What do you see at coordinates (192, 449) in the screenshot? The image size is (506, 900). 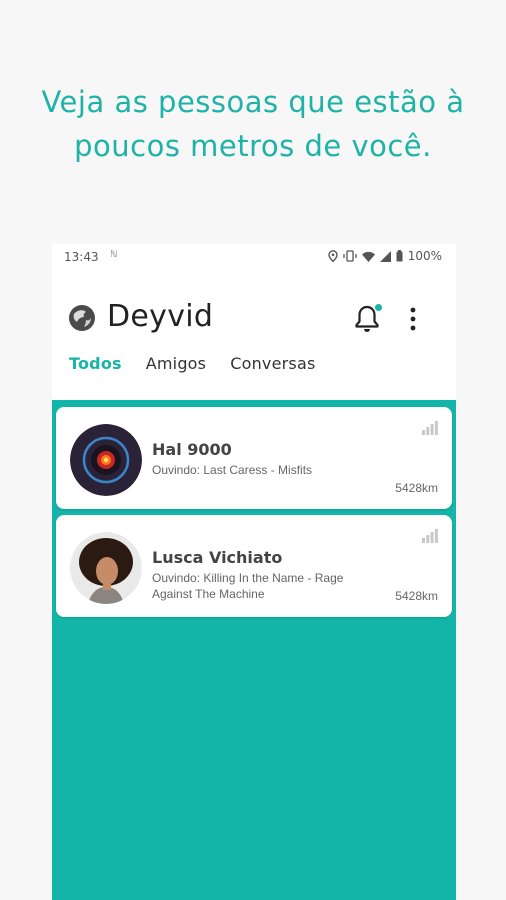 I see `user-name: Hal 9000` at bounding box center [192, 449].